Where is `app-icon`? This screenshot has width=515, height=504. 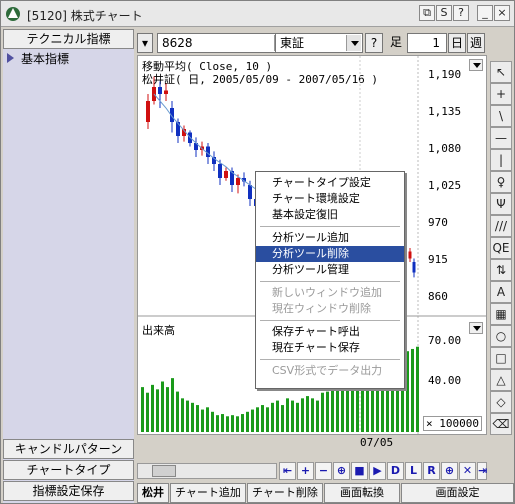
app-icon is located at coordinates (13, 14).